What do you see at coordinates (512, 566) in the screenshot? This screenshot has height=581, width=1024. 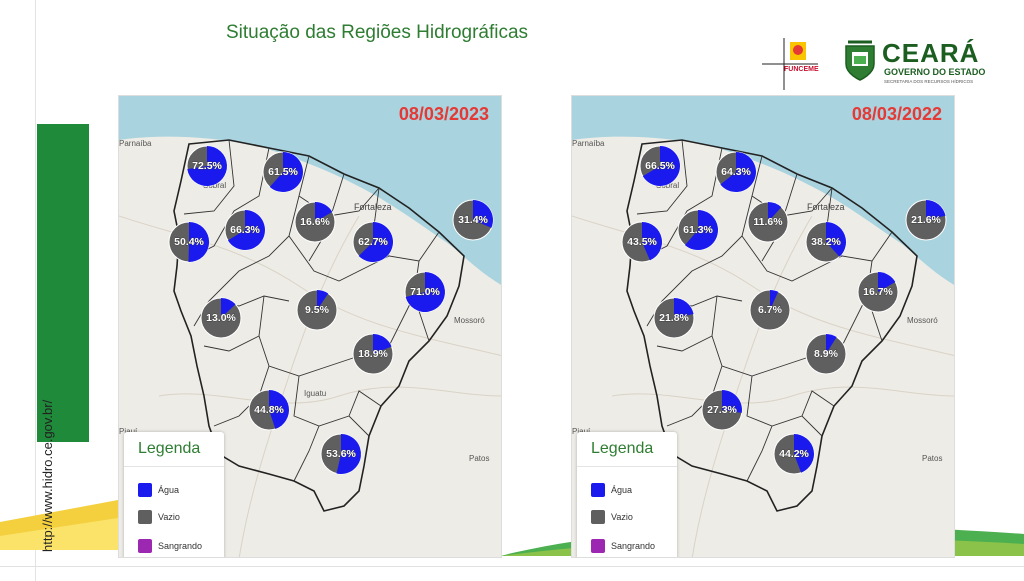 I see `bottom-rule` at bounding box center [512, 566].